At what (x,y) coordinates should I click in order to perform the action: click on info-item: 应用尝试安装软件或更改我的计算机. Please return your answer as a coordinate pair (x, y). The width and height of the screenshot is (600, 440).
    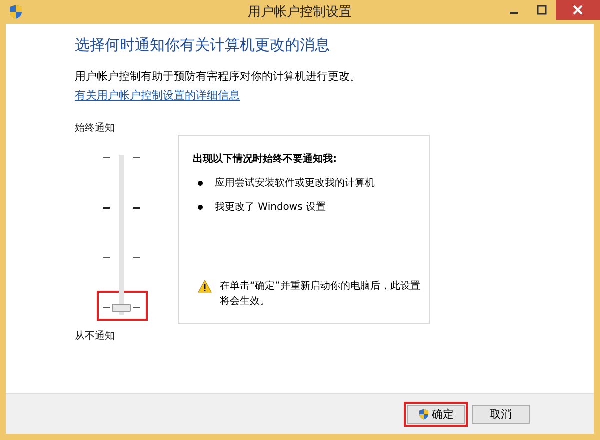
    Looking at the image, I should click on (295, 183).